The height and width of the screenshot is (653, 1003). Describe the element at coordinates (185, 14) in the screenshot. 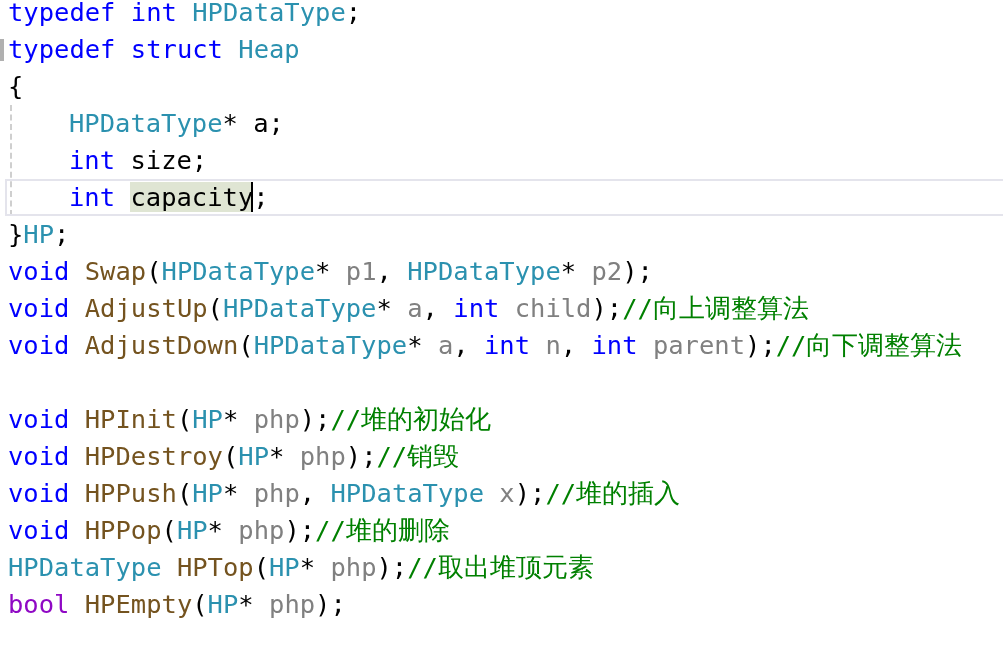

I see `code-line: typedef int HPDataType;` at that location.